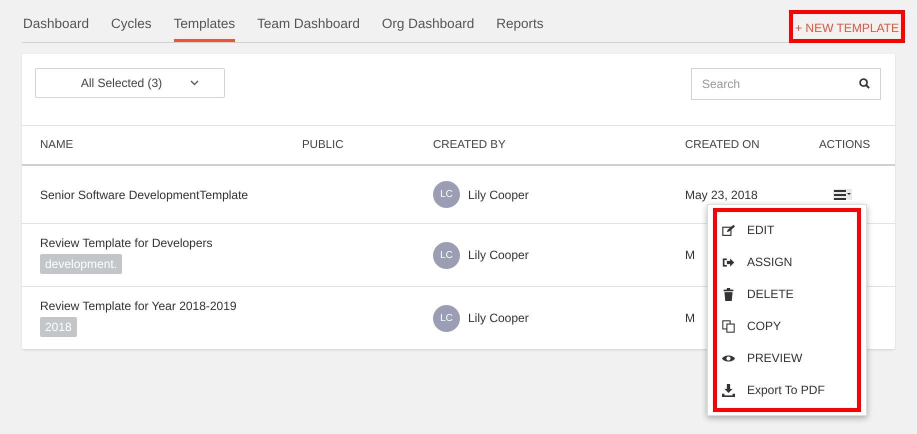 The image size is (917, 434). What do you see at coordinates (728, 326) in the screenshot?
I see `copy-icon` at bounding box center [728, 326].